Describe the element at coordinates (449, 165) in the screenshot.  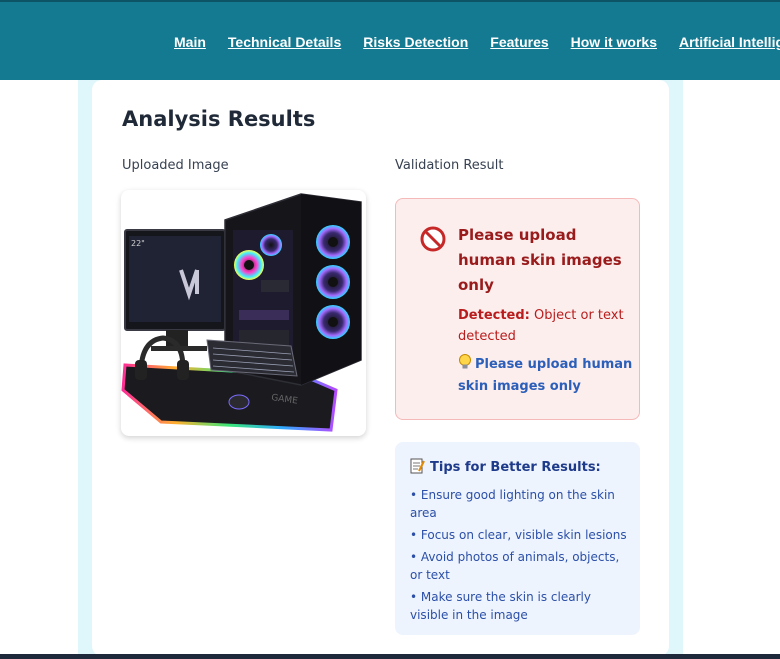
I see `validation-result-label: Validation Result` at that location.